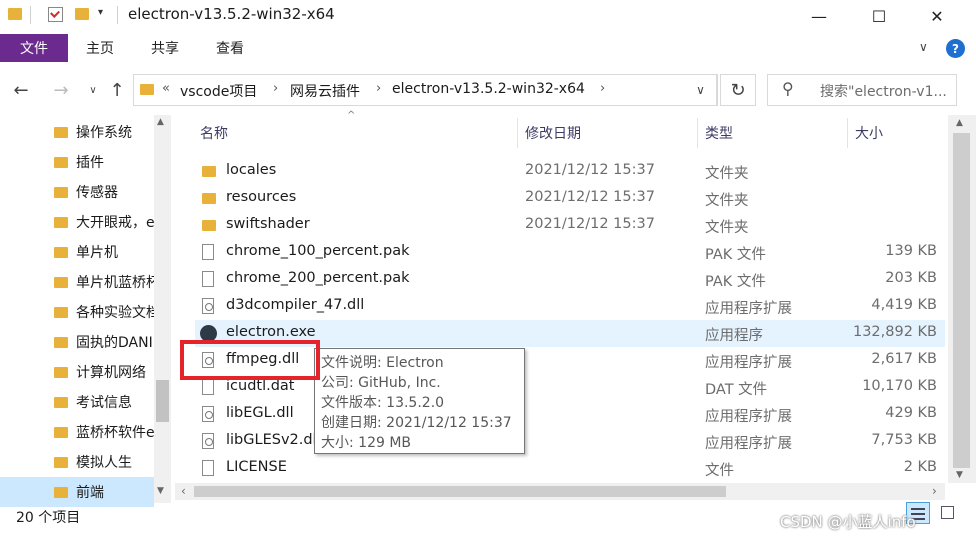 This screenshot has width=976, height=540. What do you see at coordinates (77, 132) in the screenshot?
I see `nav-folder-item: 操作系统` at bounding box center [77, 132].